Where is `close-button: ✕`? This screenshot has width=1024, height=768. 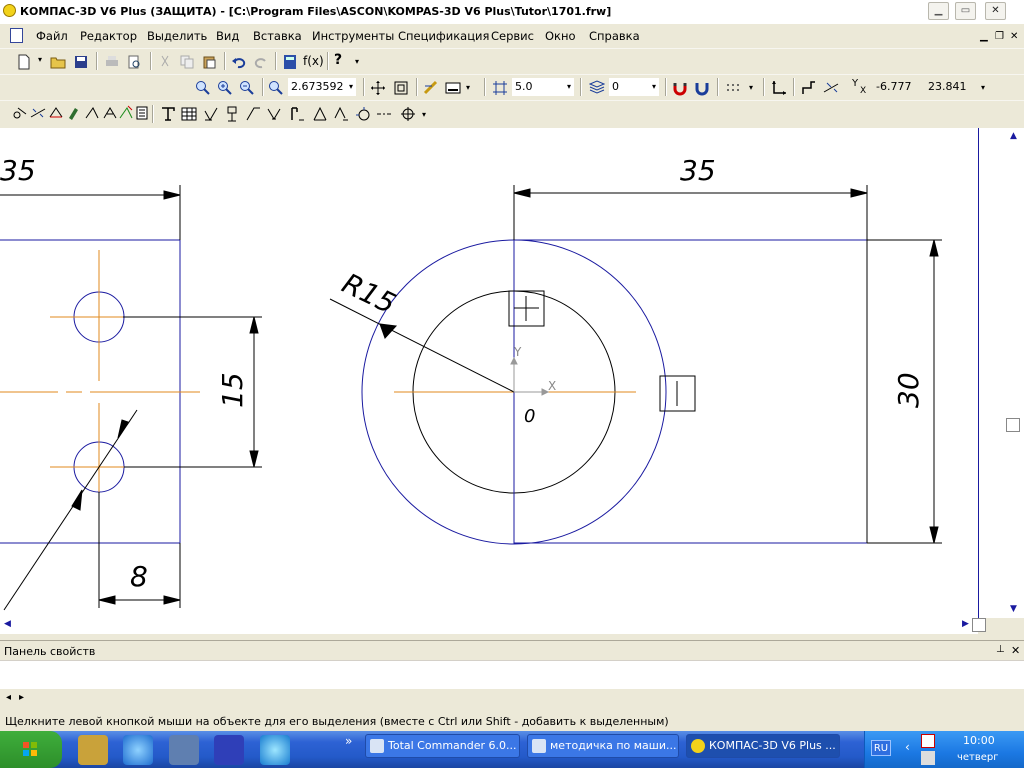
close-button: ✕ is located at coordinates (995, 11).